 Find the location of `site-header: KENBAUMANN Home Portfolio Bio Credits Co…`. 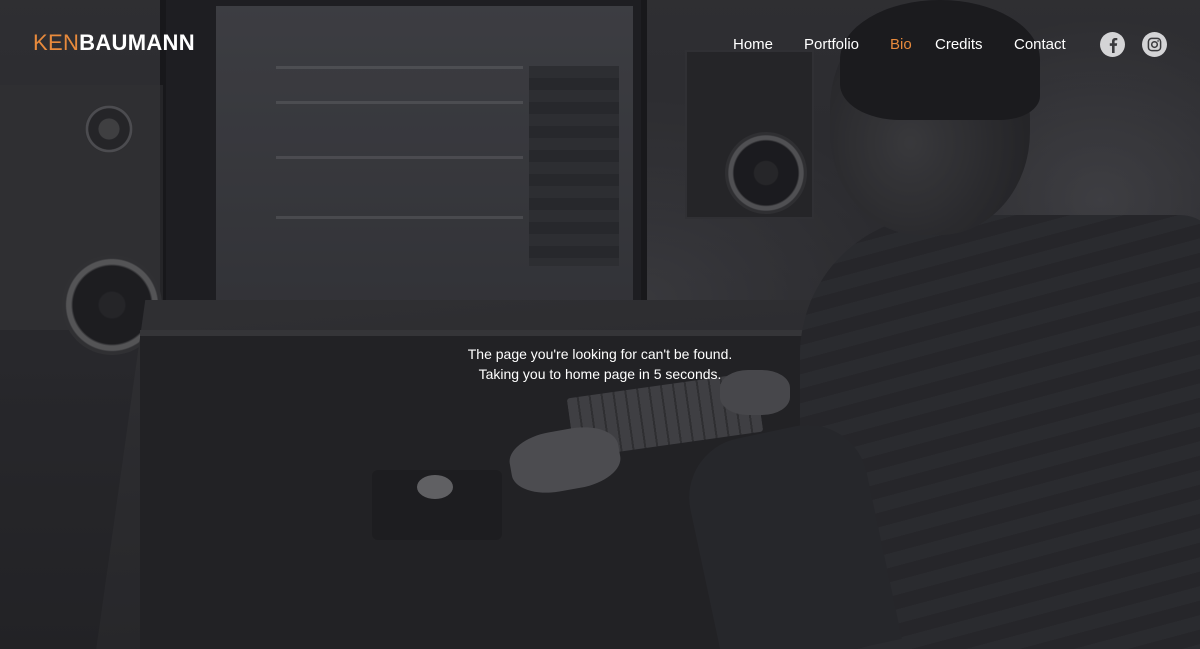

site-header: KENBAUMANN Home Portfolio Bio Credits Co… is located at coordinates (600, 44).